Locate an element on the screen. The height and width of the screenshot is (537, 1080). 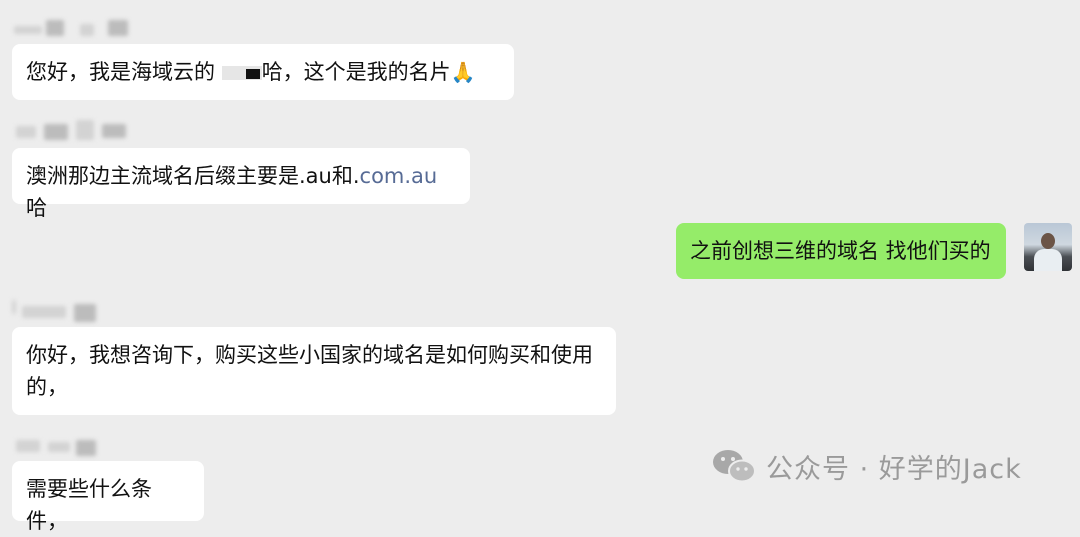
user-avatar is located at coordinates (1048, 247).